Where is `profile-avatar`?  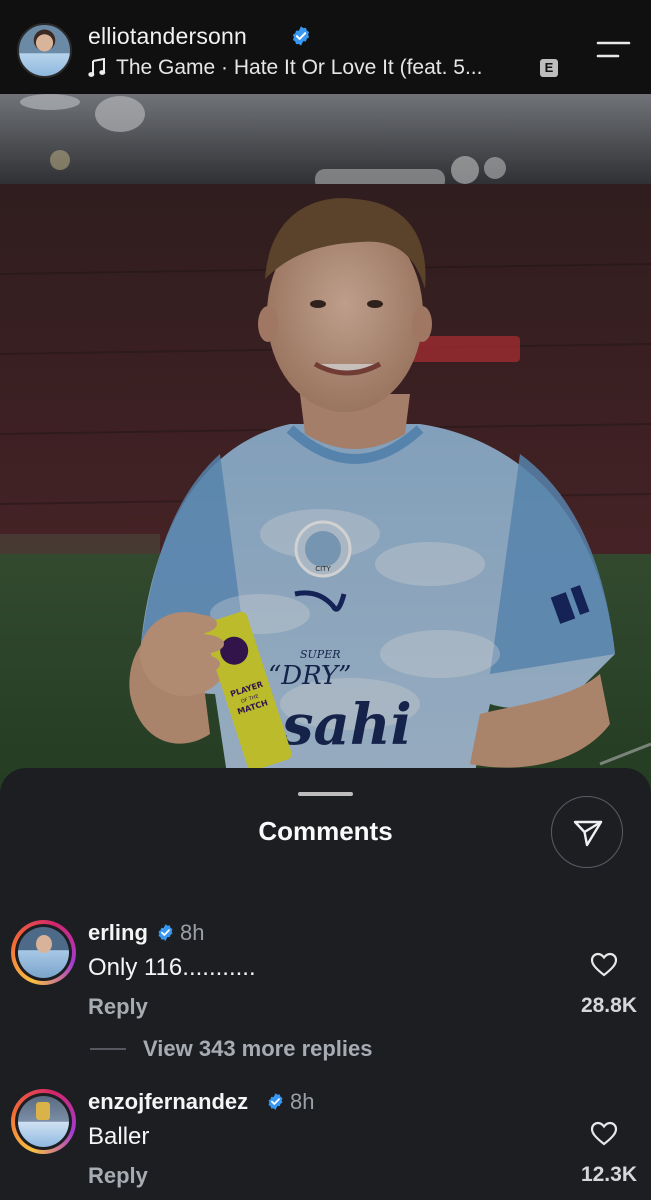
profile-avatar is located at coordinates (44, 50).